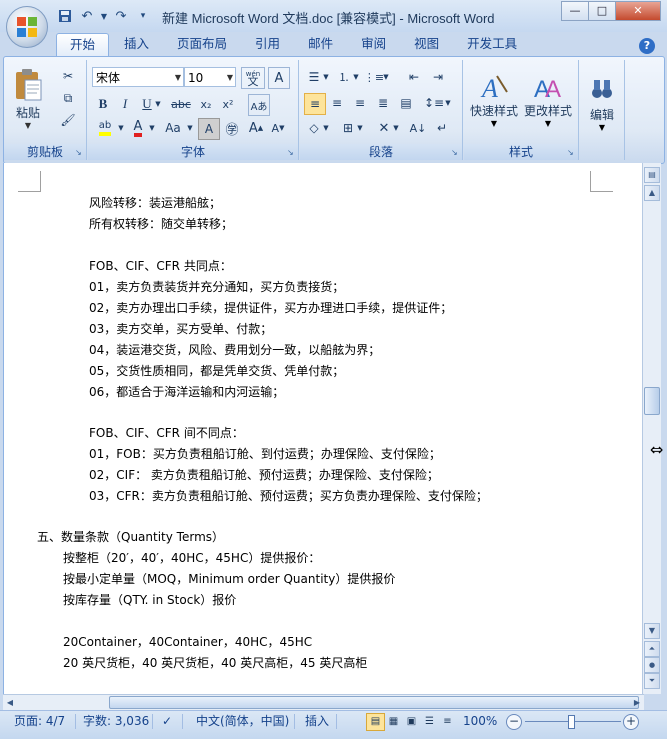  Describe the element at coordinates (209, 129) in the screenshot. I see `character-shading-icon: A` at that location.